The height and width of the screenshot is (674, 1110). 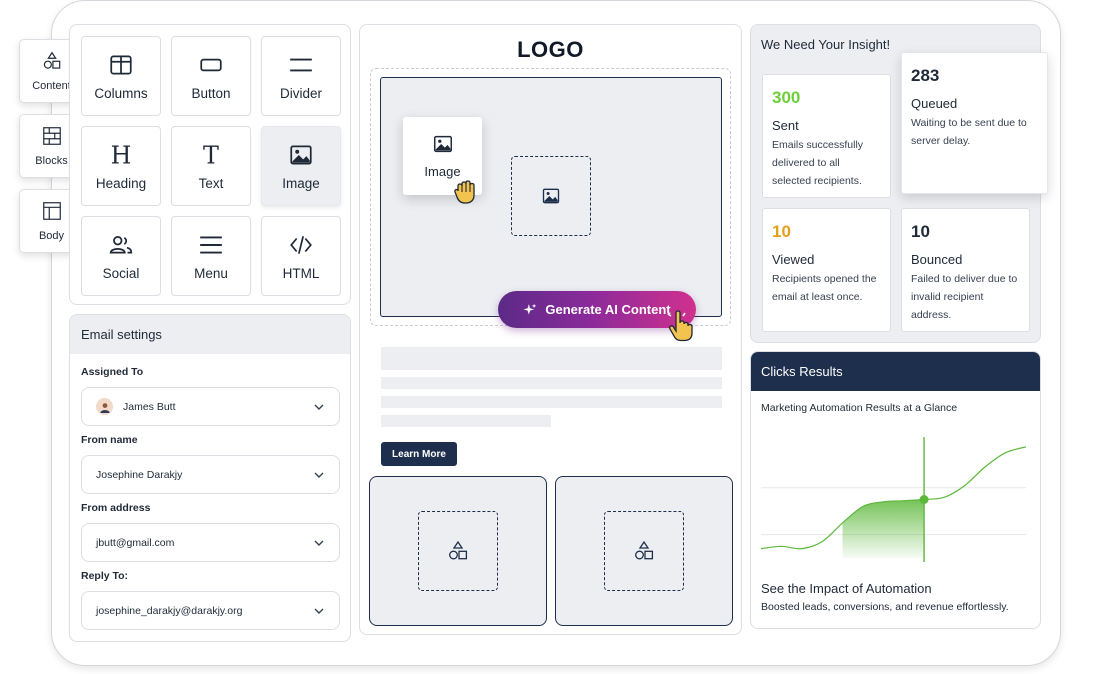 What do you see at coordinates (883, 528) in the screenshot?
I see `chart-area-fill` at bounding box center [883, 528].